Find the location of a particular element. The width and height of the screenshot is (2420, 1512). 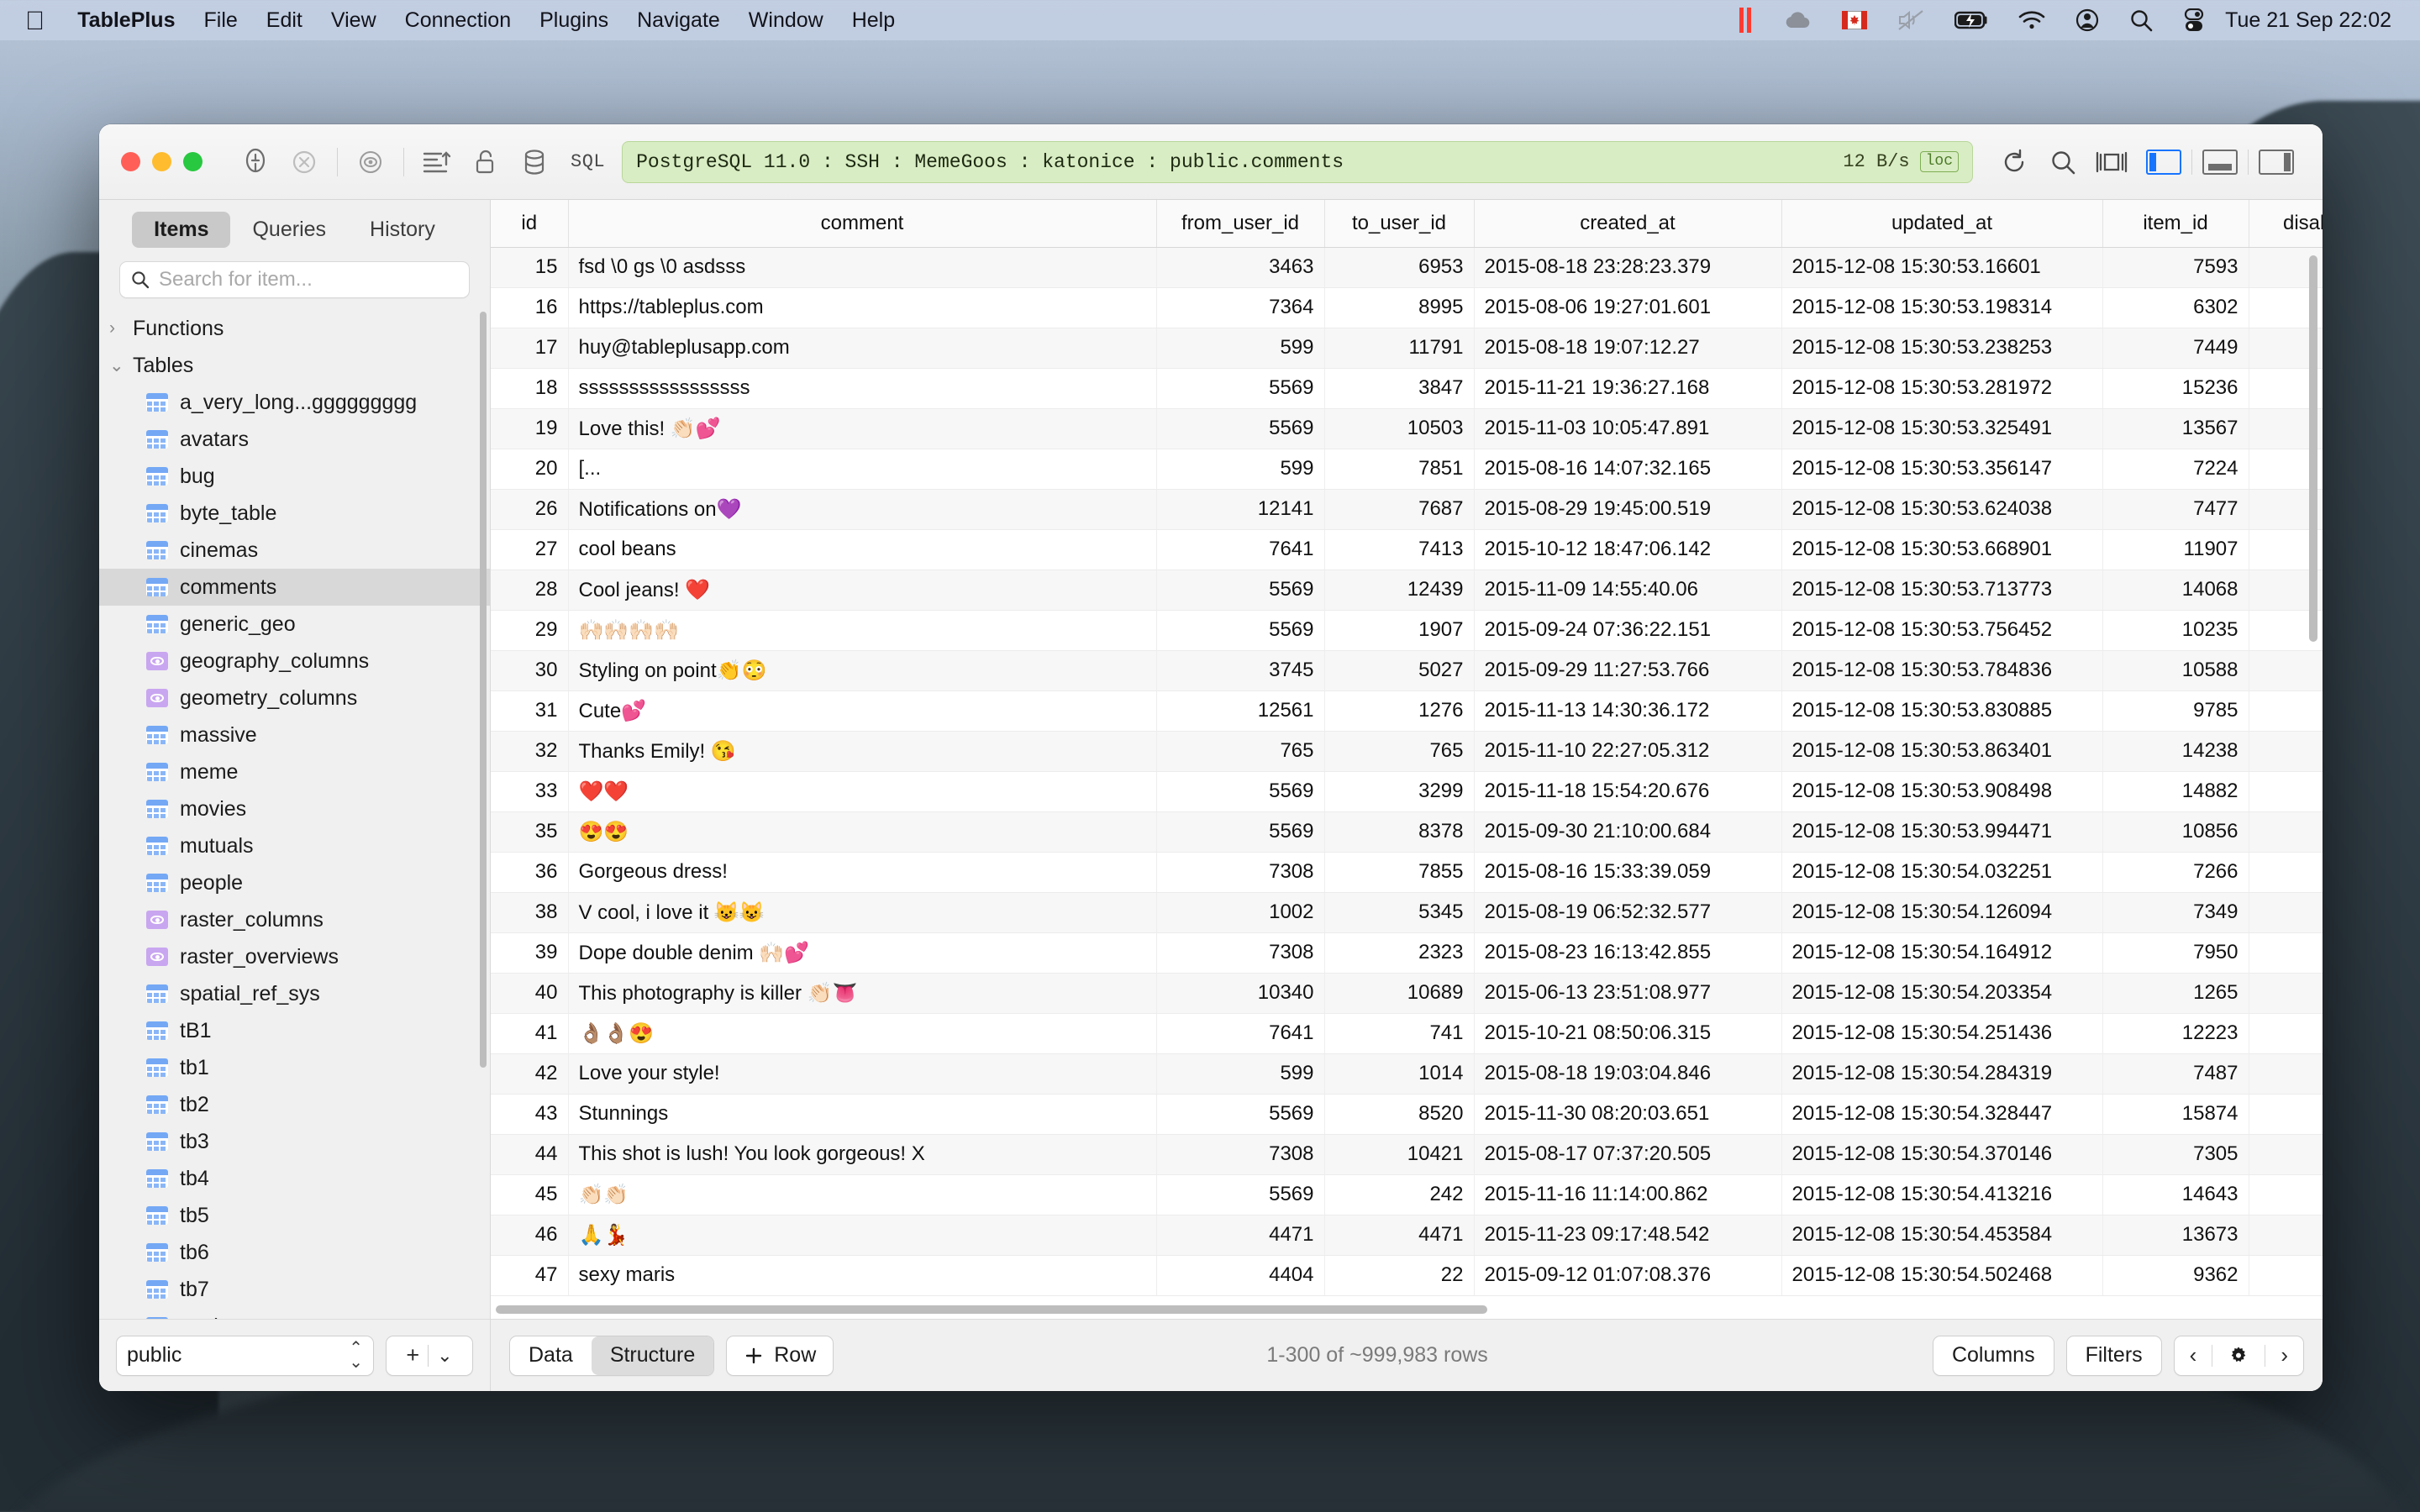

cell-disable: 1 is located at coordinates (2286, 993).